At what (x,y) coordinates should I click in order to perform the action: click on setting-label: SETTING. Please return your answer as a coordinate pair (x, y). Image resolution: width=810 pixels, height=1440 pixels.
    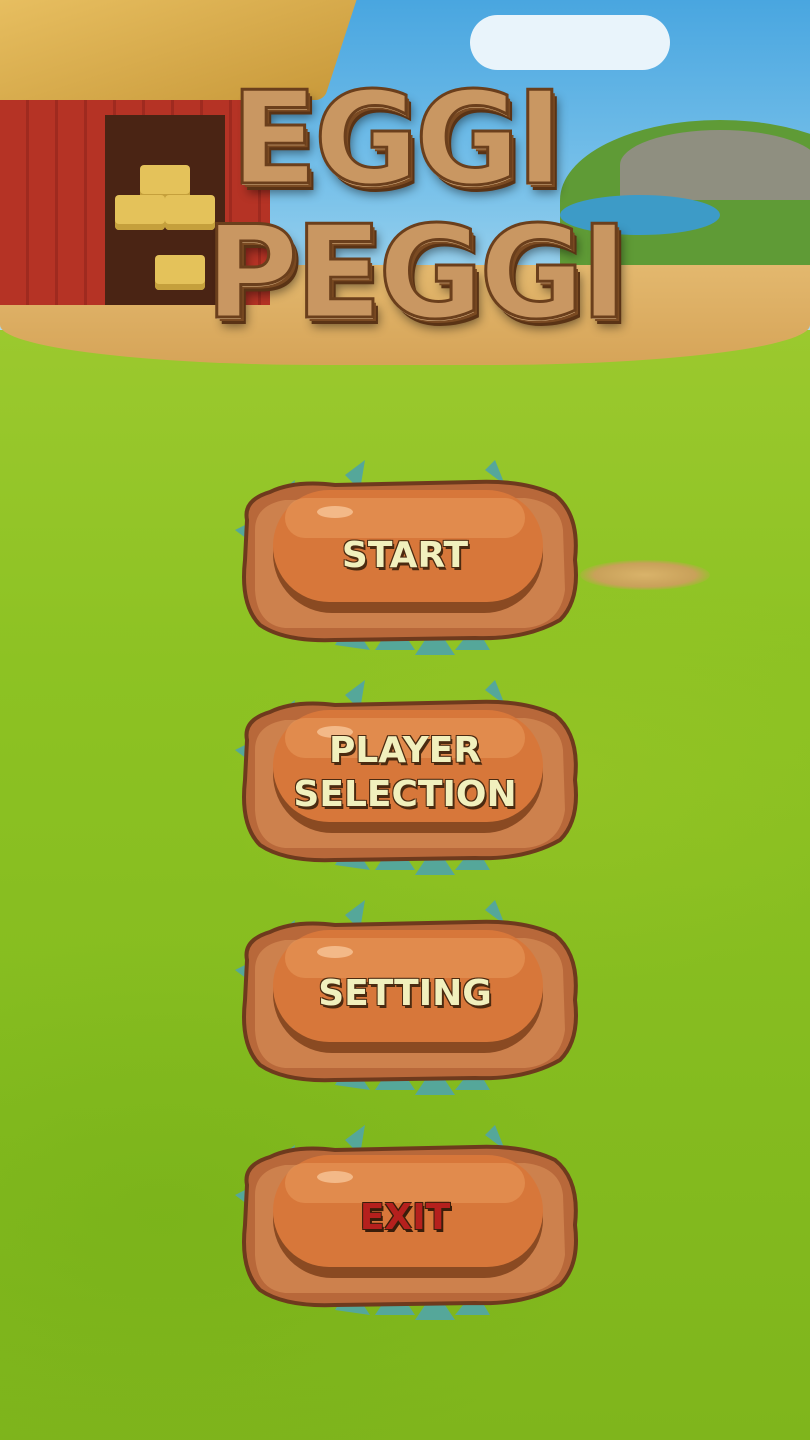
    Looking at the image, I should click on (405, 993).